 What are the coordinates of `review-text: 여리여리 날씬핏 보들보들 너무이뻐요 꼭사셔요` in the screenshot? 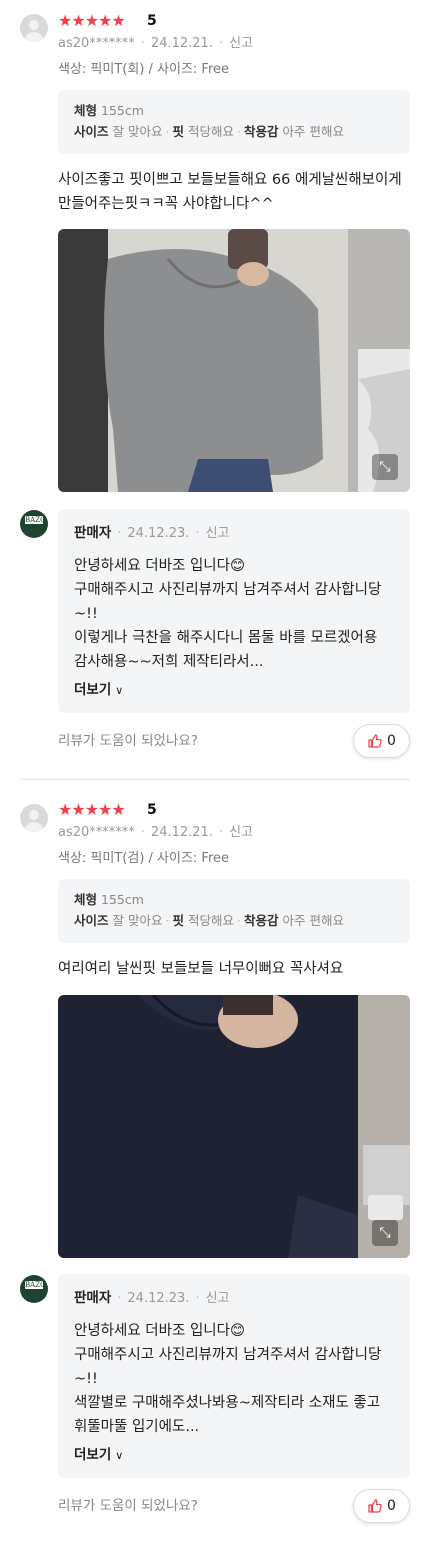 It's located at (201, 969).